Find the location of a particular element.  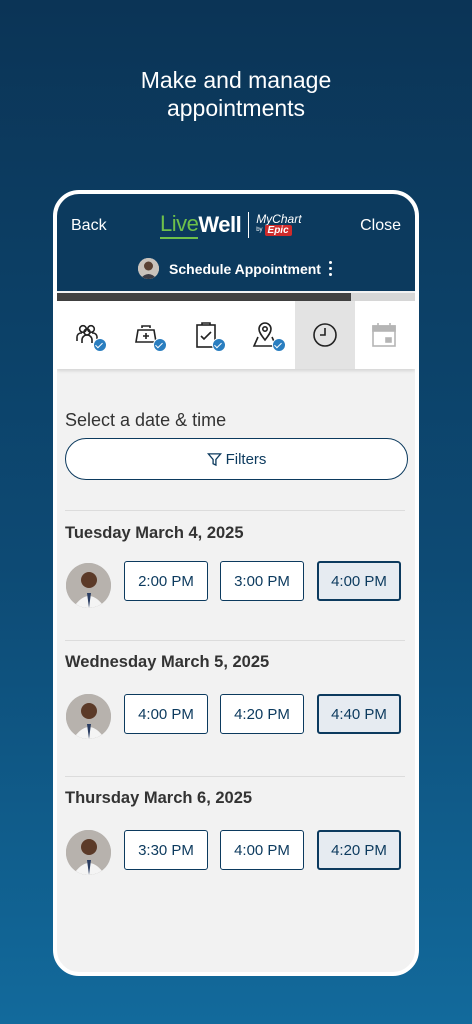

screen-title: Schedule Appointment is located at coordinates (245, 268).